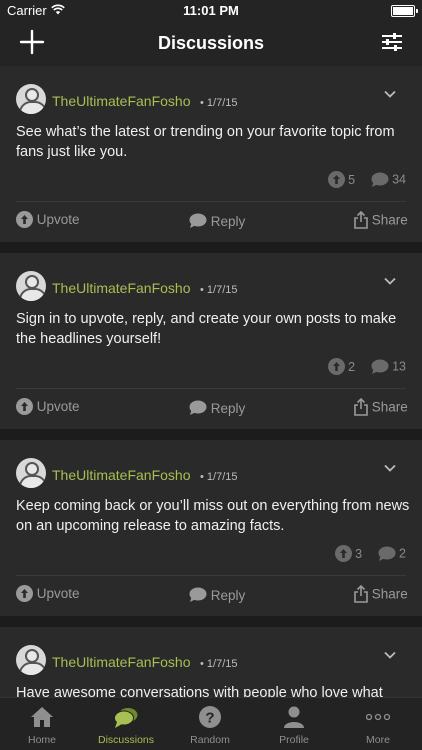 This screenshot has width=422, height=750. Describe the element at coordinates (210, 740) in the screenshot. I see `tab-label: Random` at that location.